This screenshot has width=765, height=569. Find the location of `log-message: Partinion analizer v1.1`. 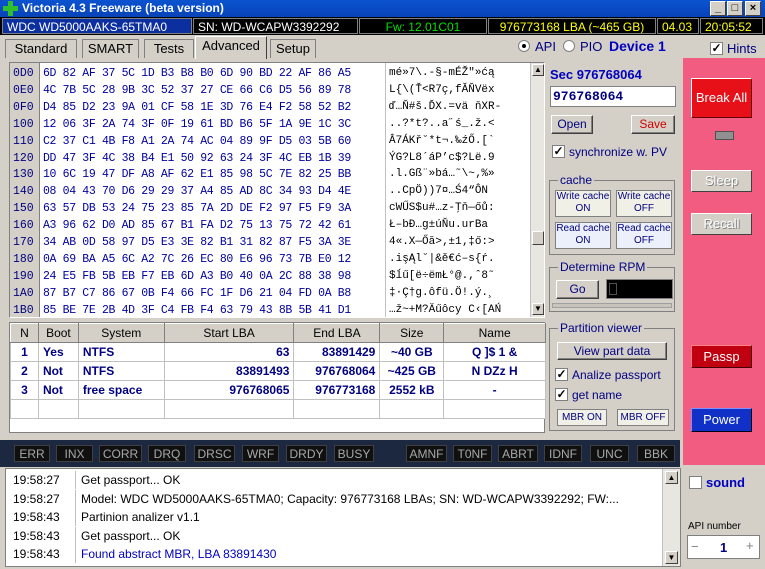

log-message: Partinion analizer v1.1 is located at coordinates (140, 517).